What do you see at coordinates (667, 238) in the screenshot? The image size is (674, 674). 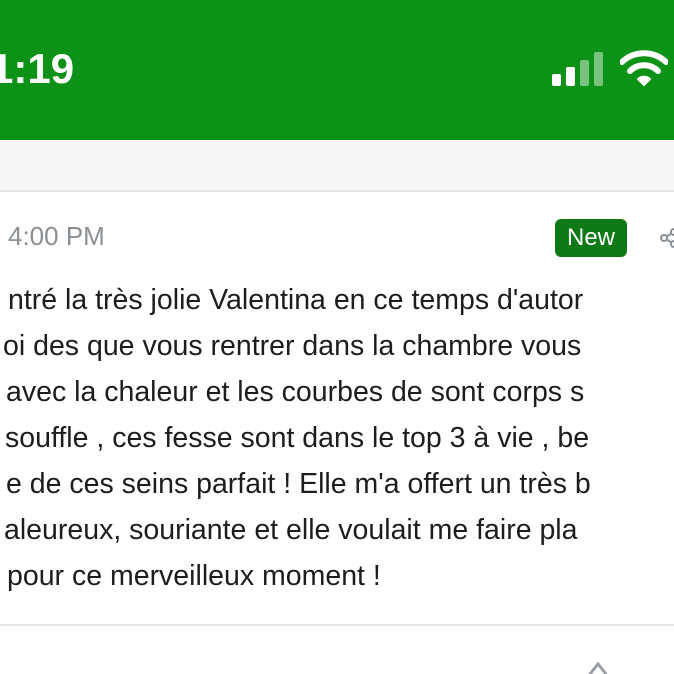 I see `share-icon` at bounding box center [667, 238].